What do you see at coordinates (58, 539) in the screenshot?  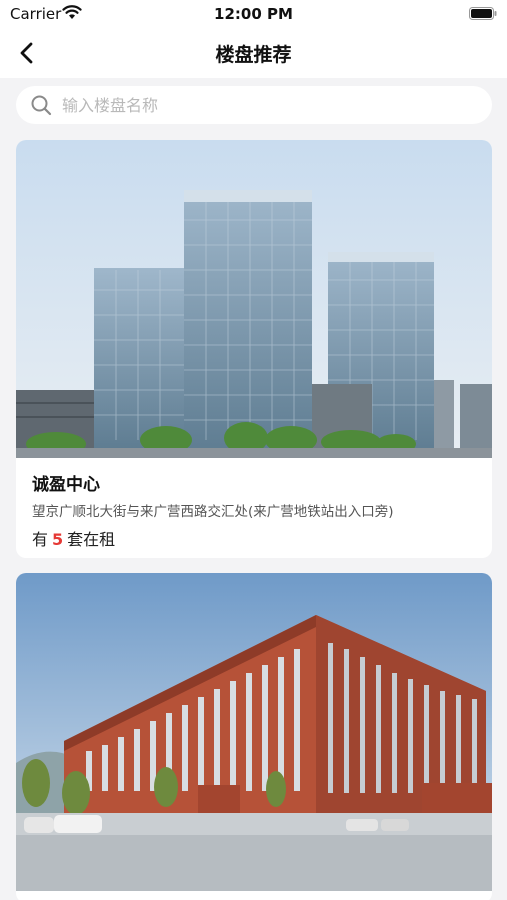 I see `rent-count: 5` at bounding box center [58, 539].